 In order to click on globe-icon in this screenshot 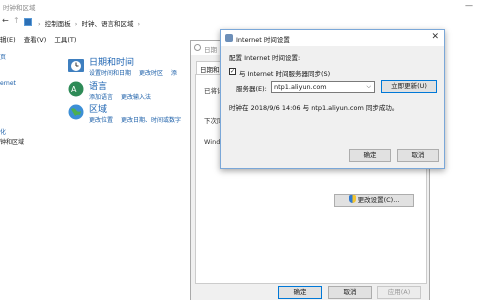, I will do `click(76, 112)`.